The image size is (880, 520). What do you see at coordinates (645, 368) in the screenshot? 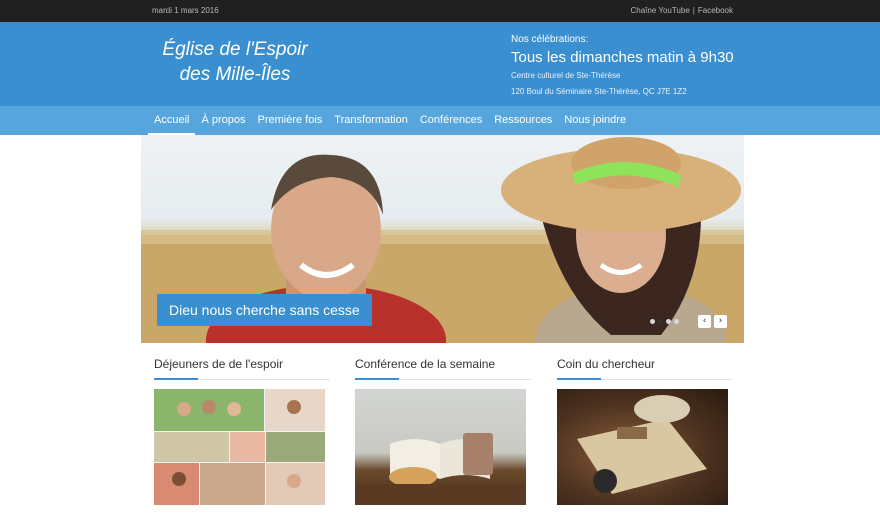
I see `column-title: Coin du chercheur` at bounding box center [645, 368].